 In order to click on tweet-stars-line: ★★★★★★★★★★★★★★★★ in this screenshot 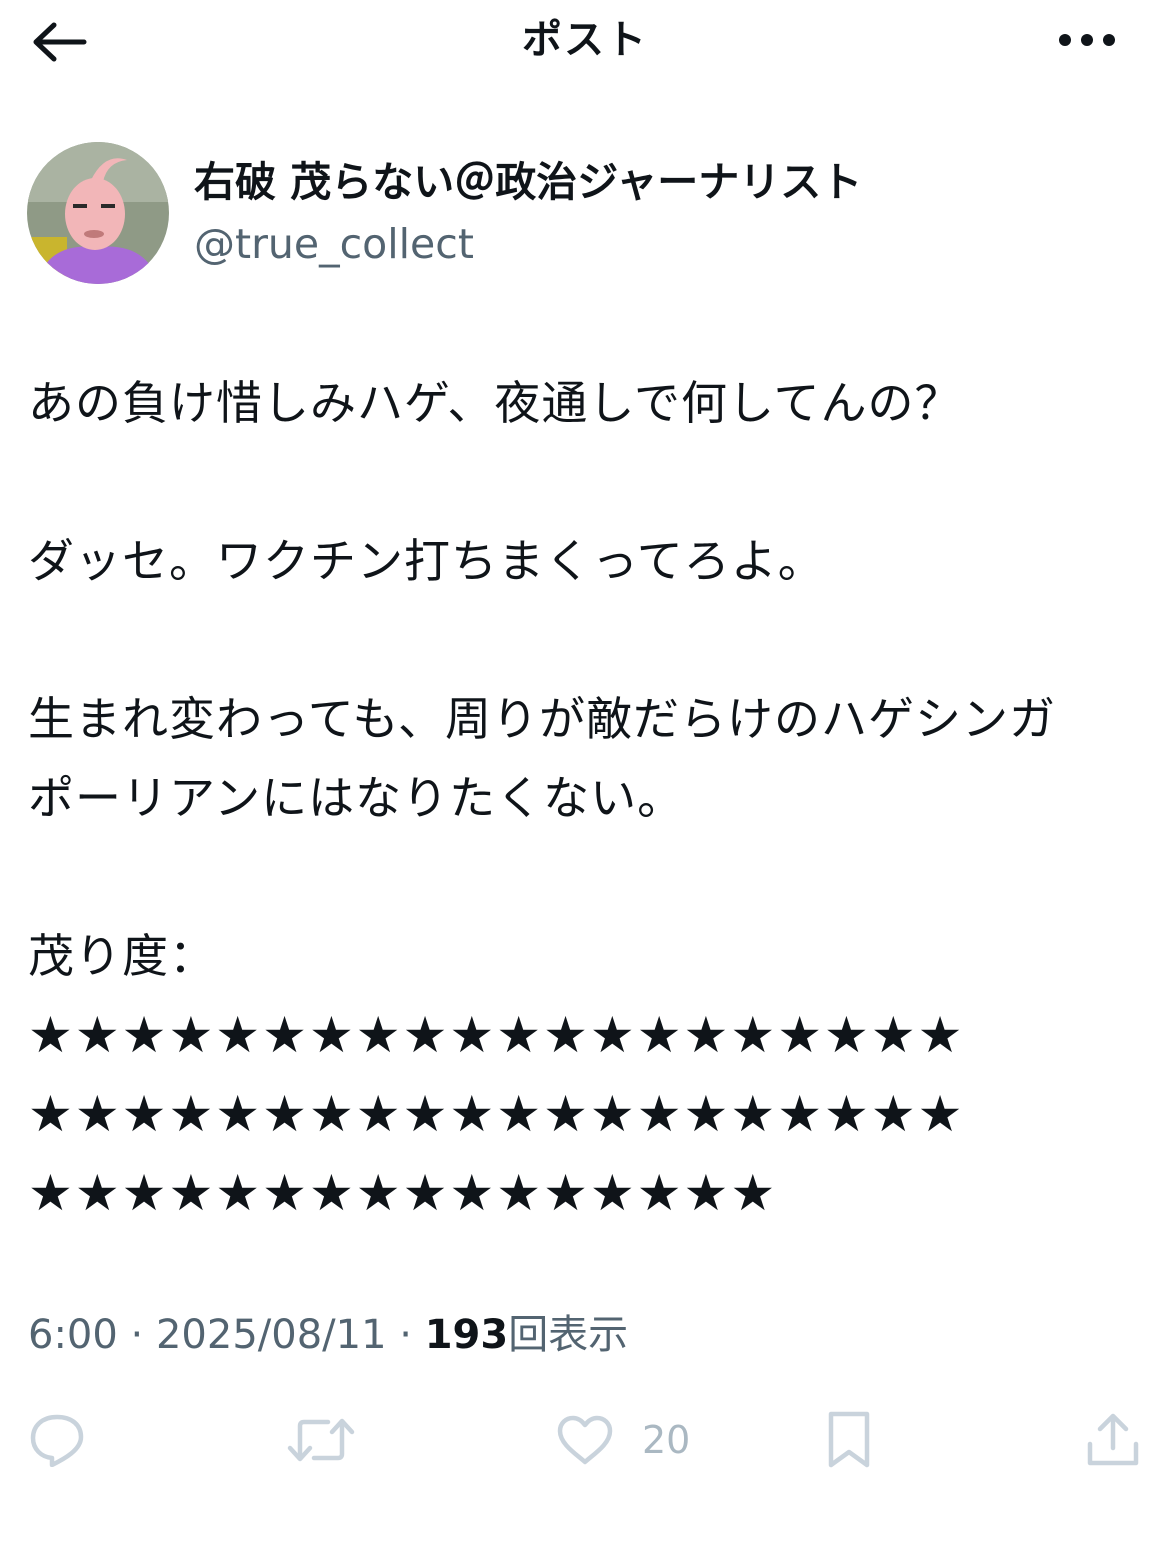, I will do `click(403, 1193)`.